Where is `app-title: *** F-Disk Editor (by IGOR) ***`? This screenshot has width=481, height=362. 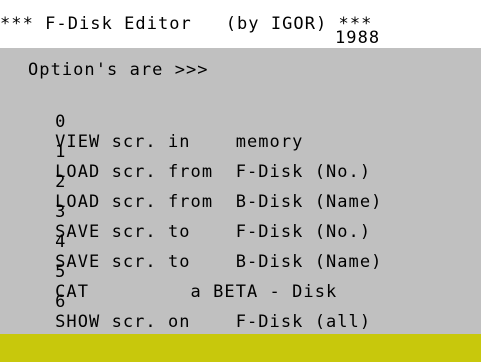 app-title: *** F-Disk Editor (by IGOR) *** is located at coordinates (186, 24).